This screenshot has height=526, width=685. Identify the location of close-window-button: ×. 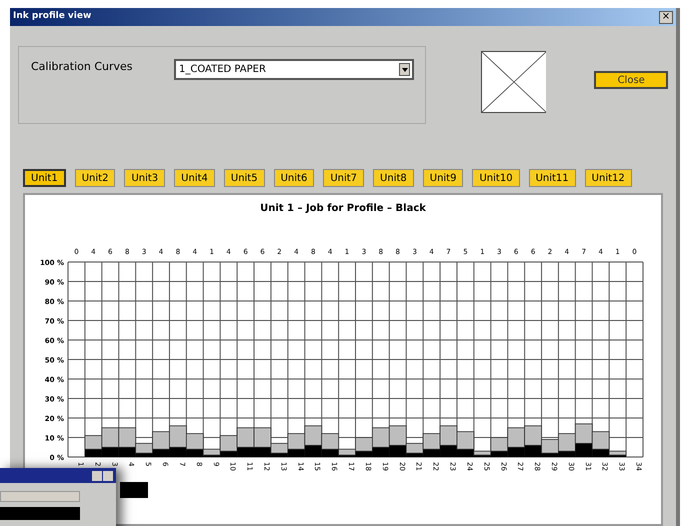
(666, 17).